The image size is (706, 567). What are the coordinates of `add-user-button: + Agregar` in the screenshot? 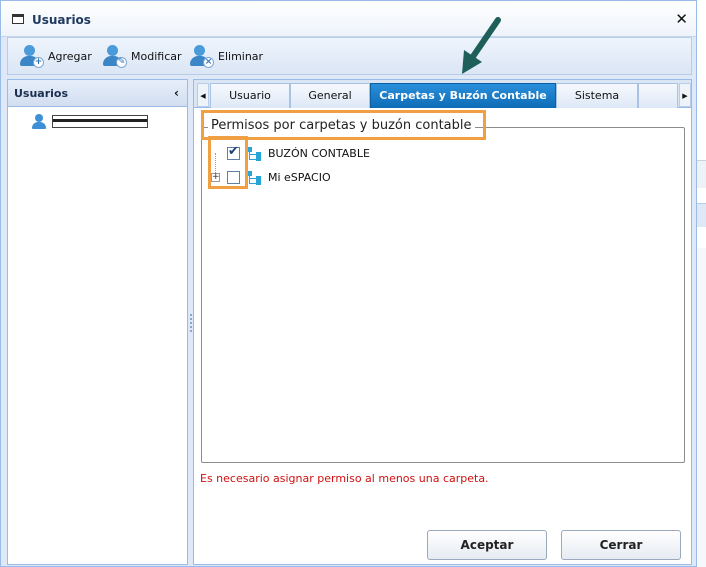 It's located at (55, 56).